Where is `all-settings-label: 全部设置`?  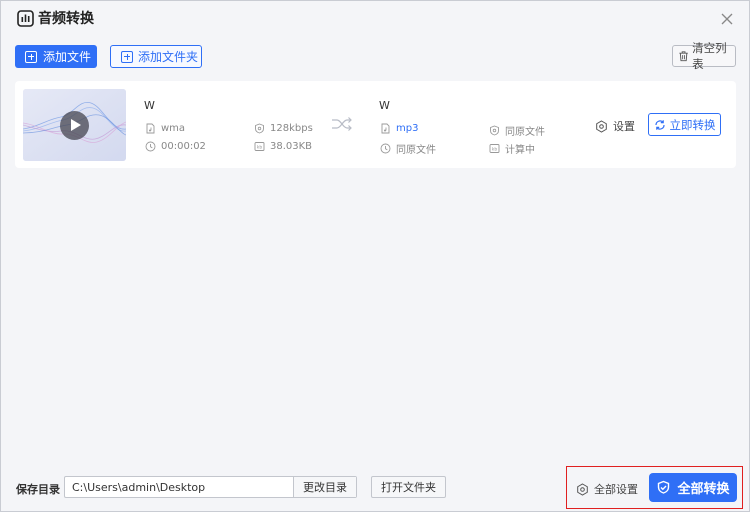
all-settings-label: 全部设置 is located at coordinates (616, 489).